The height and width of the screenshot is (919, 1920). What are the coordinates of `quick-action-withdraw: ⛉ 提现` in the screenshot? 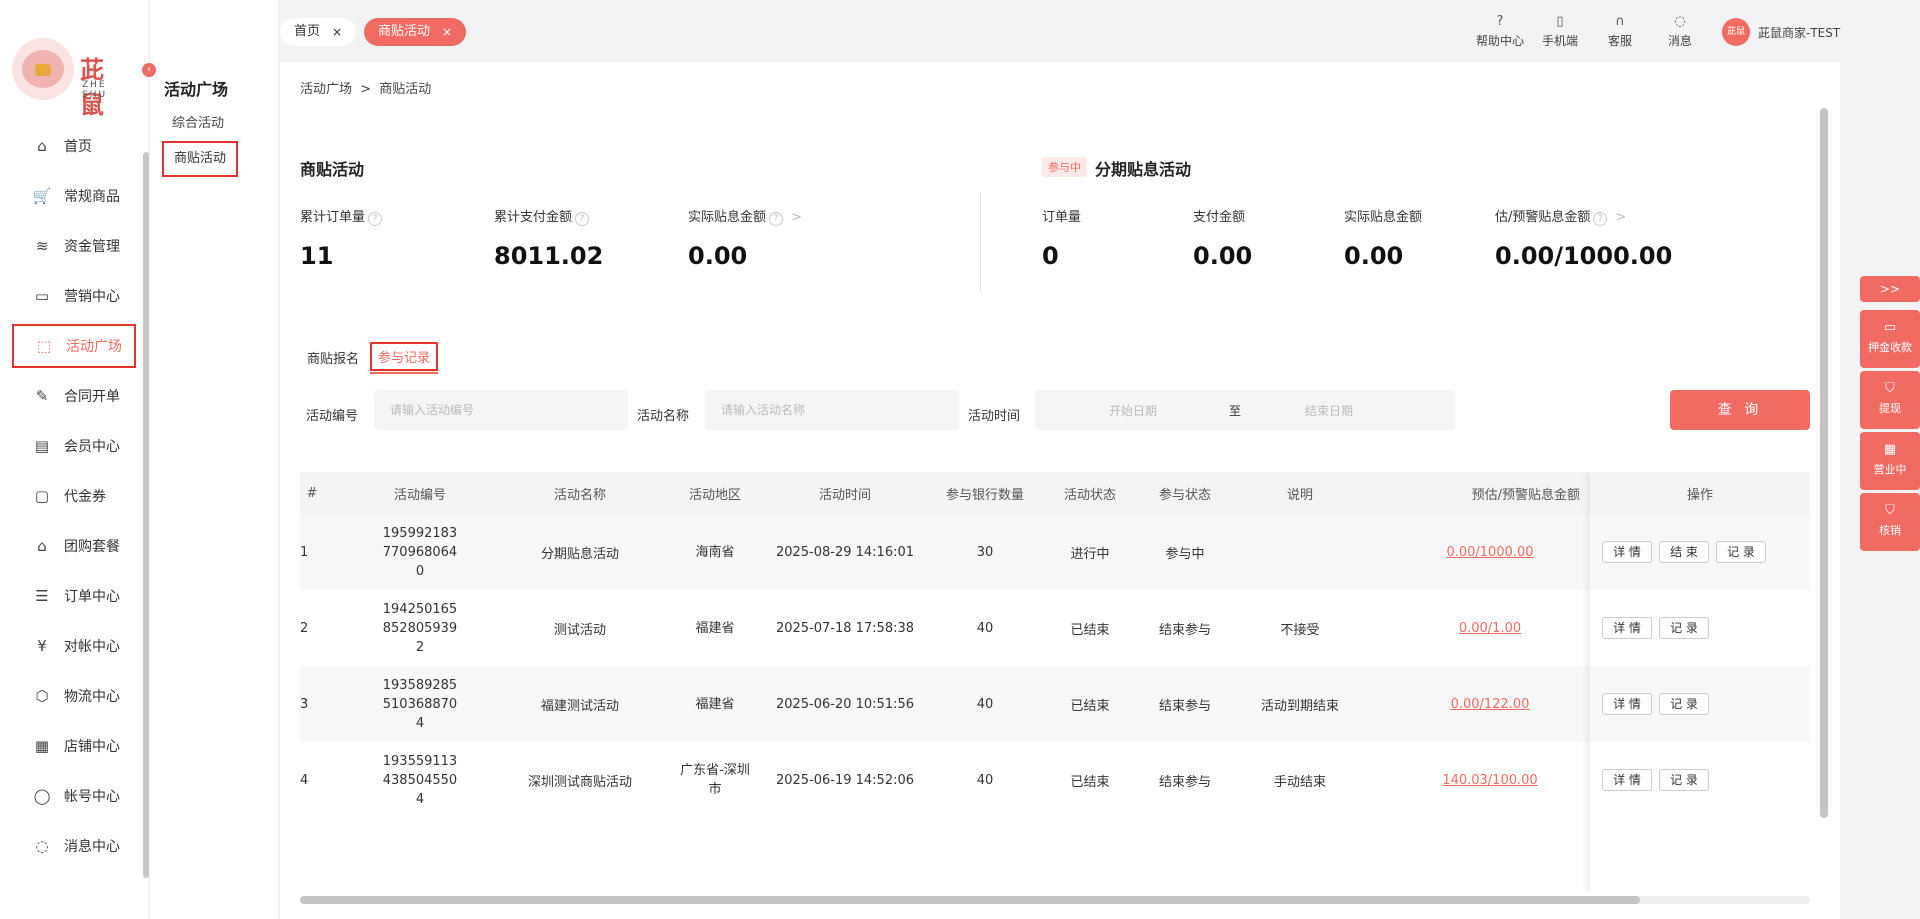 It's located at (1890, 400).